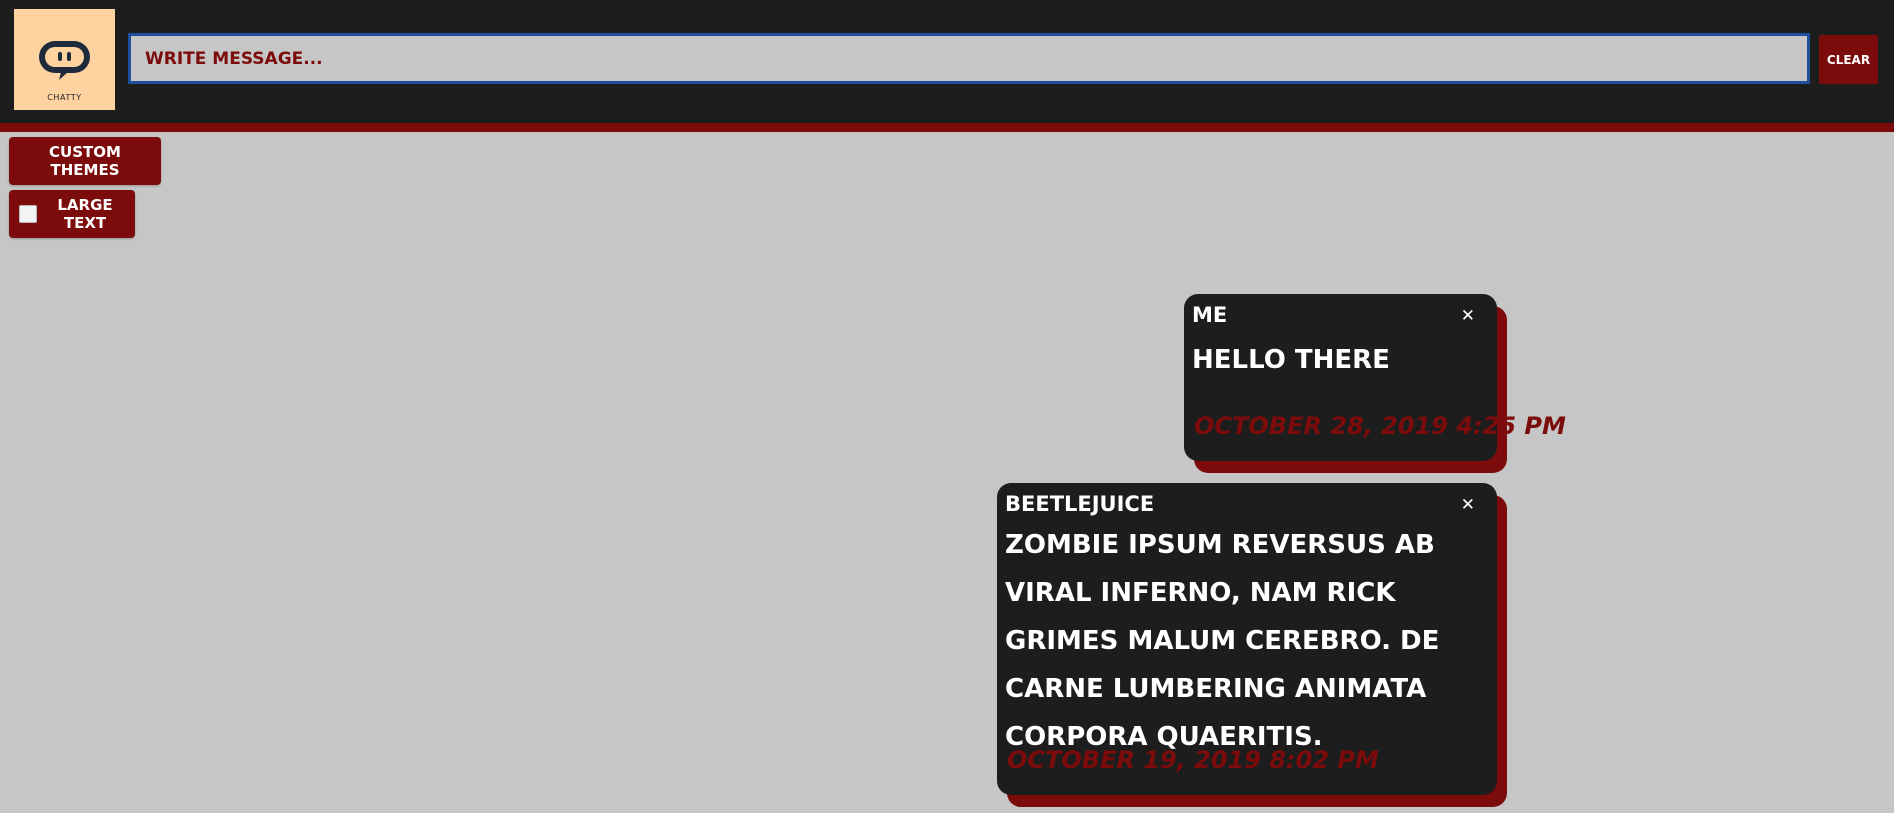 This screenshot has width=1894, height=813. I want to click on checkbox-icon, so click(28, 214).